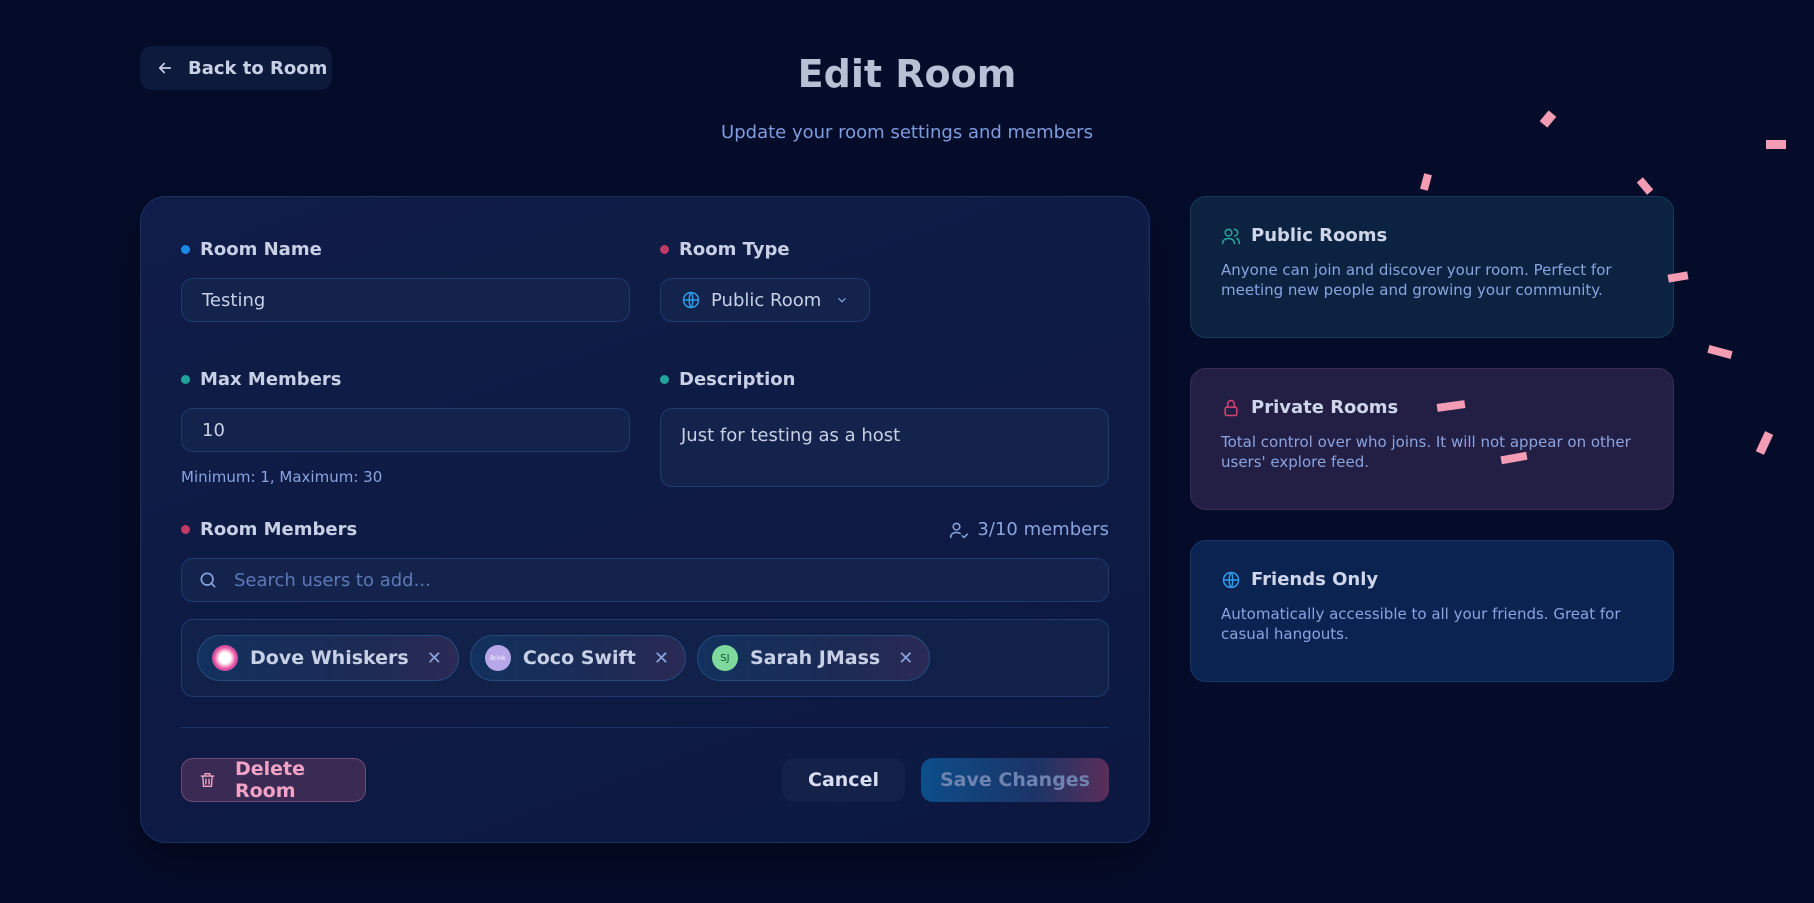  Describe the element at coordinates (884, 447) in the screenshot. I see `description-textarea: Just for testing as a host` at that location.